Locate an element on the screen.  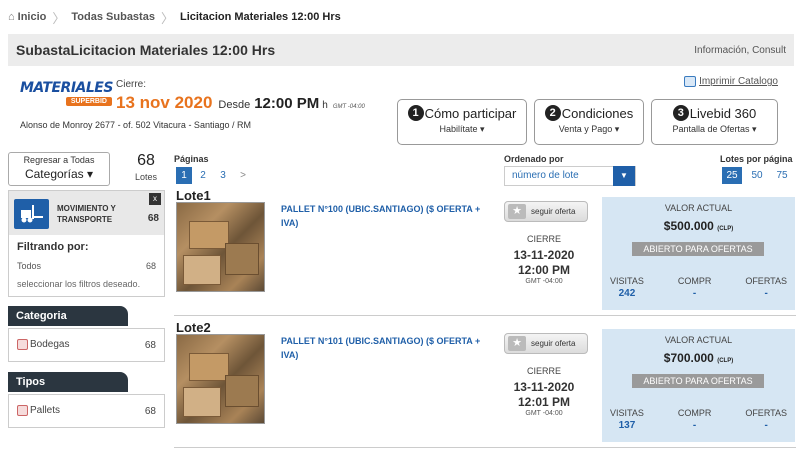
lot-count: 68 Lotes is located at coordinates (146, 167).